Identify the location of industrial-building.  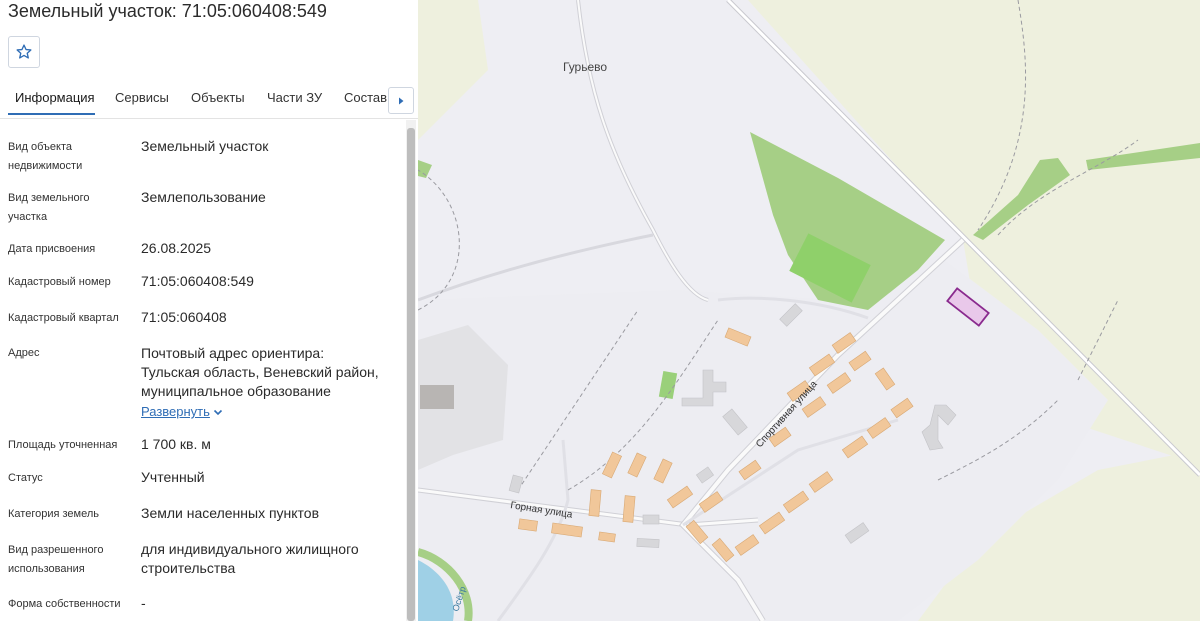
(437, 397).